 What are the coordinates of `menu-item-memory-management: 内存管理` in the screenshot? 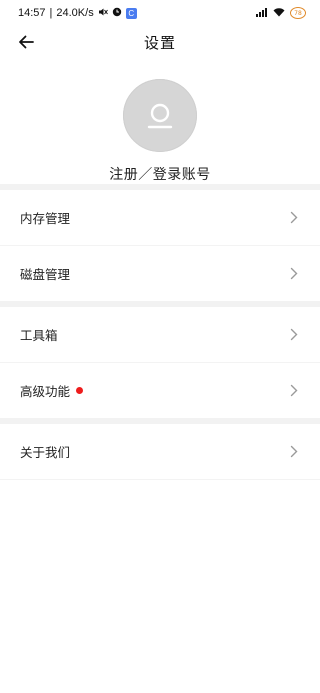 It's located at (160, 218).